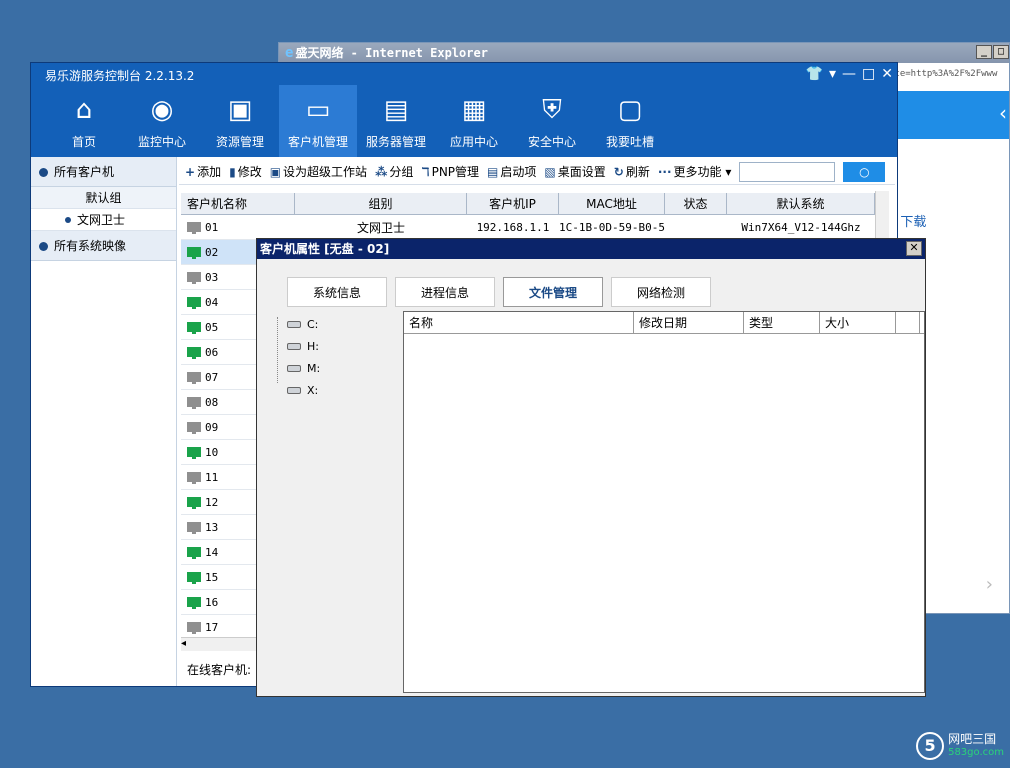 The width and height of the screenshot is (1010, 768). I want to click on file-column-header: 修改日期, so click(689, 322).